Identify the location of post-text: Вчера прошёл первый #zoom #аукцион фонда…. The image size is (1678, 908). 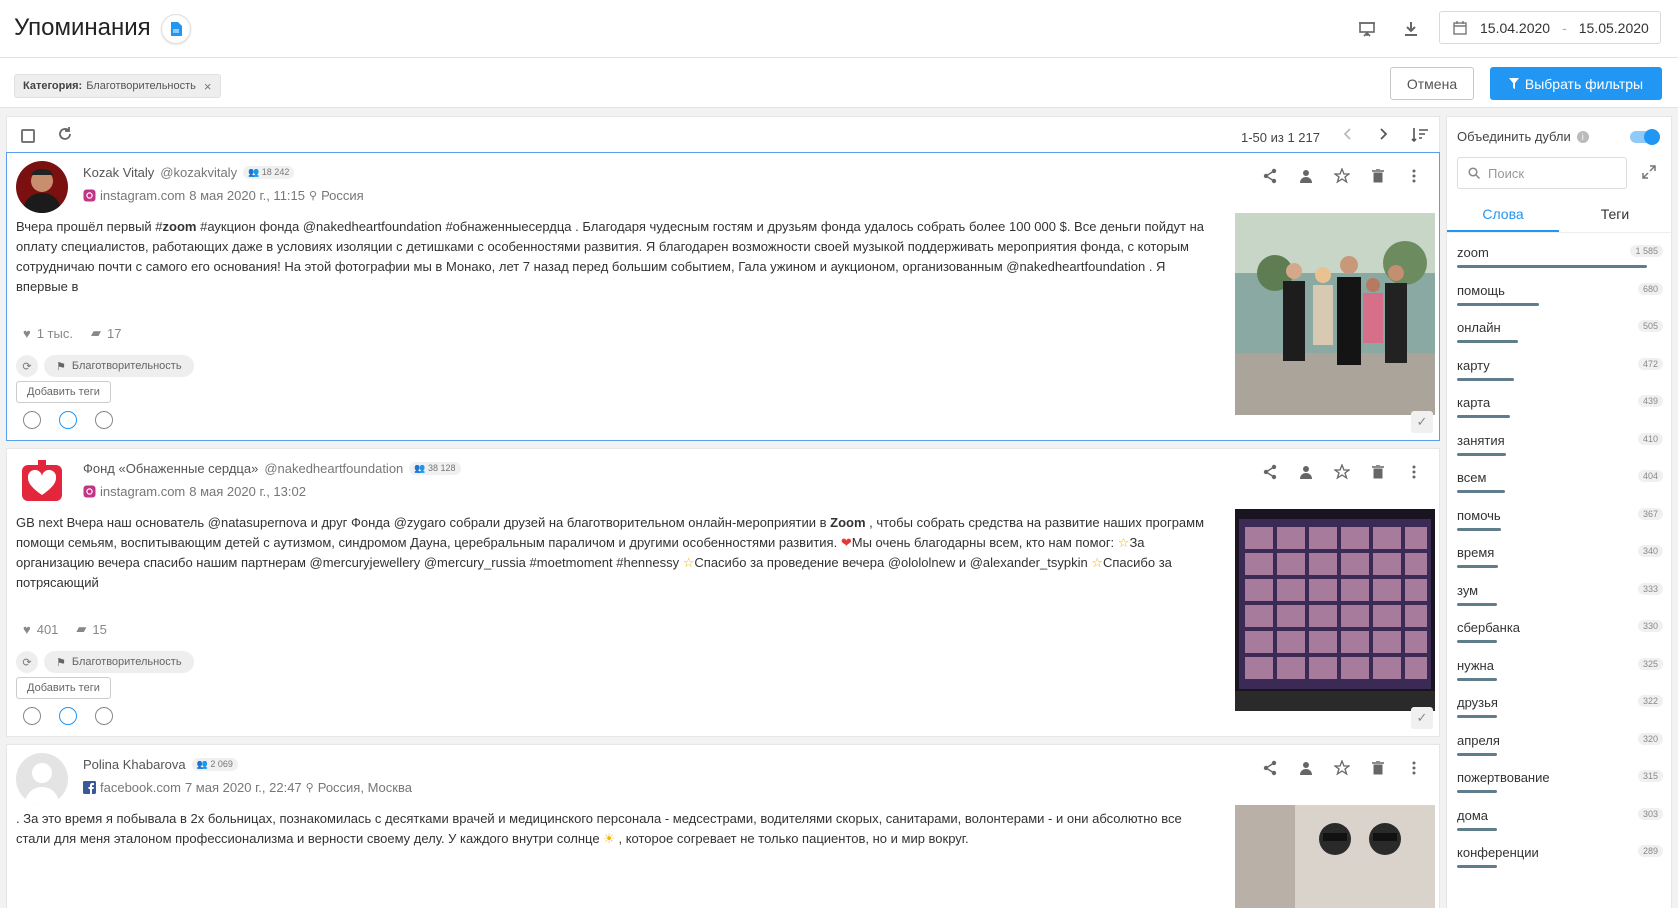
(610, 256).